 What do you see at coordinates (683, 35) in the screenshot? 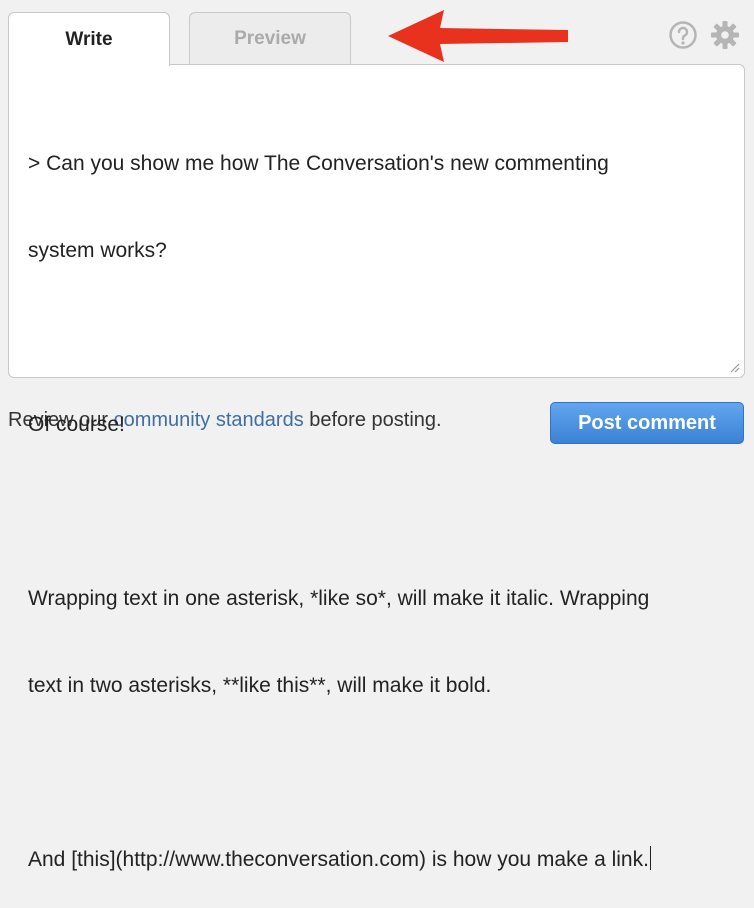
I see `help-icon` at bounding box center [683, 35].